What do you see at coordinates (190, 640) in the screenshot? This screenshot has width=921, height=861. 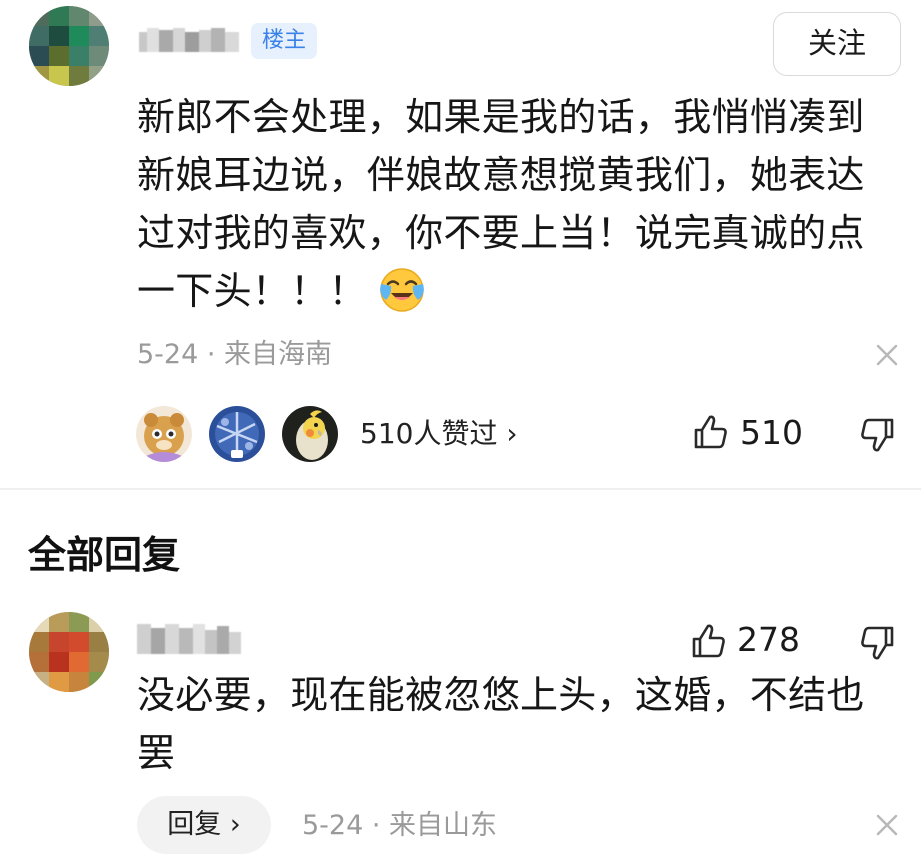 I see `reply-username-redacted` at bounding box center [190, 640].